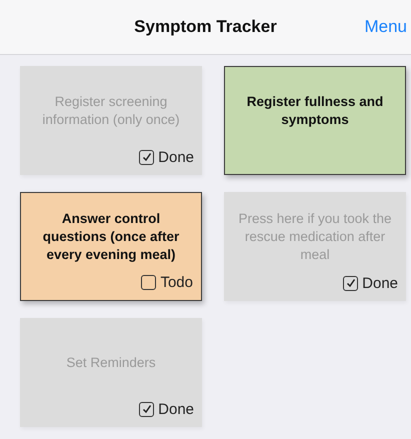 The height and width of the screenshot is (439, 411). I want to click on task-tile: Register fullness and symptoms, so click(315, 120).